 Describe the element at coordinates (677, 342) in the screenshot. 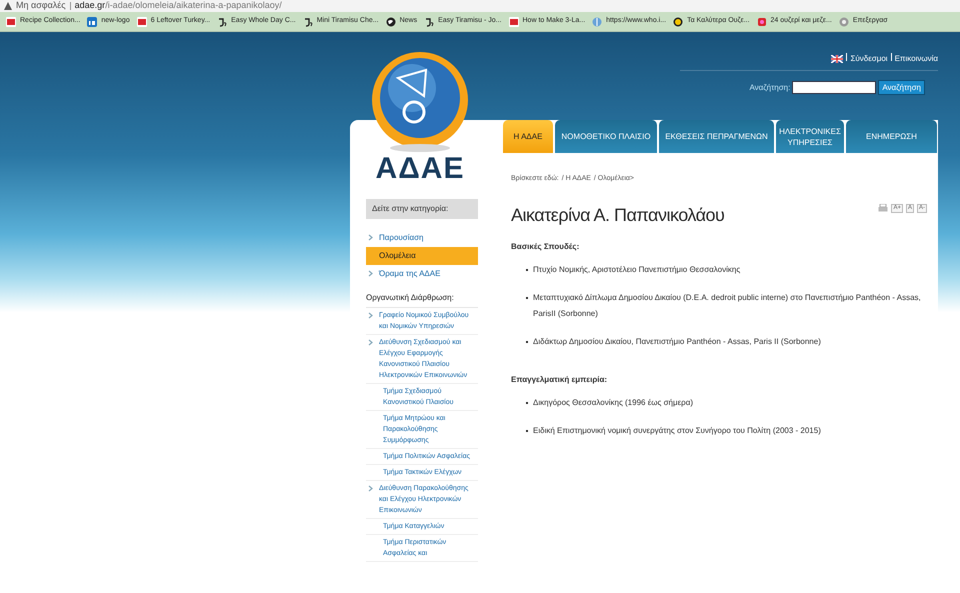

I see `list-item-text: Διδάκτωρ Δημοσίου Δικαίου, Πανεπιστήμιο Panthéon - Assas, Paris II (Sorbonne)` at that location.